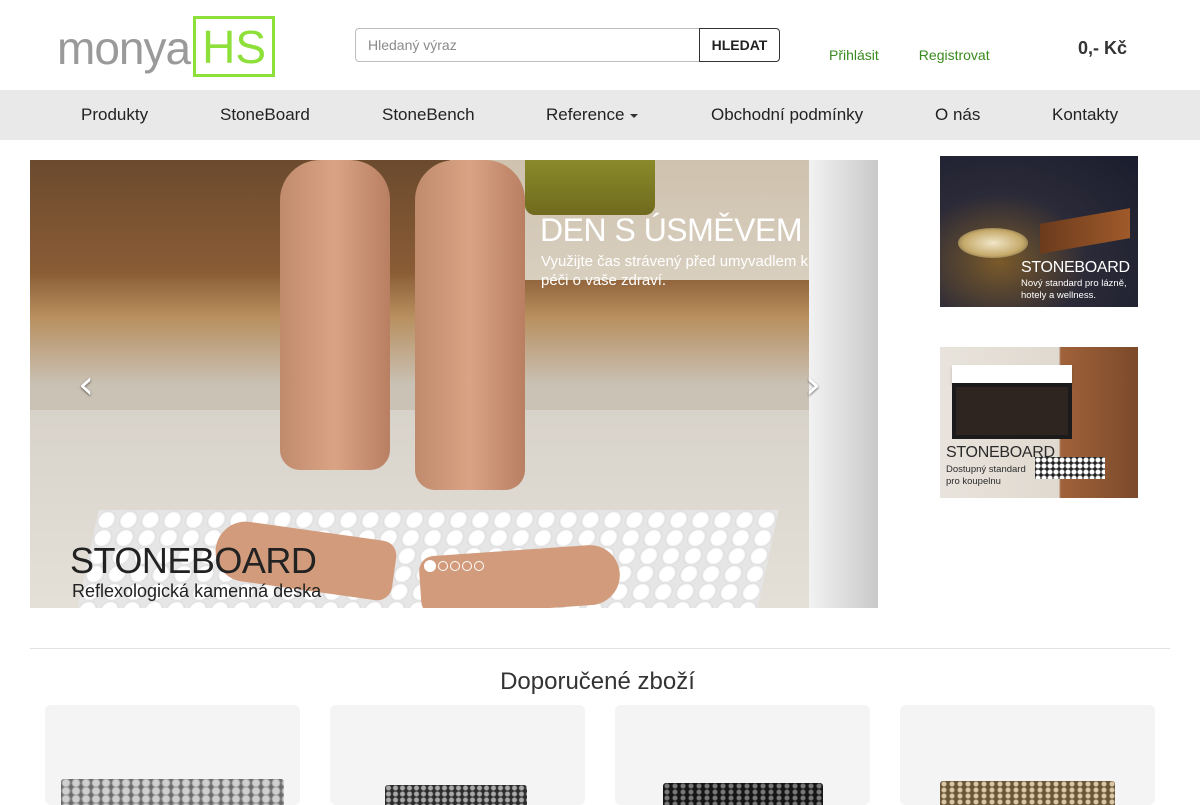 The height and width of the screenshot is (805, 1200). I want to click on search-form: HLEDAT, so click(567, 45).